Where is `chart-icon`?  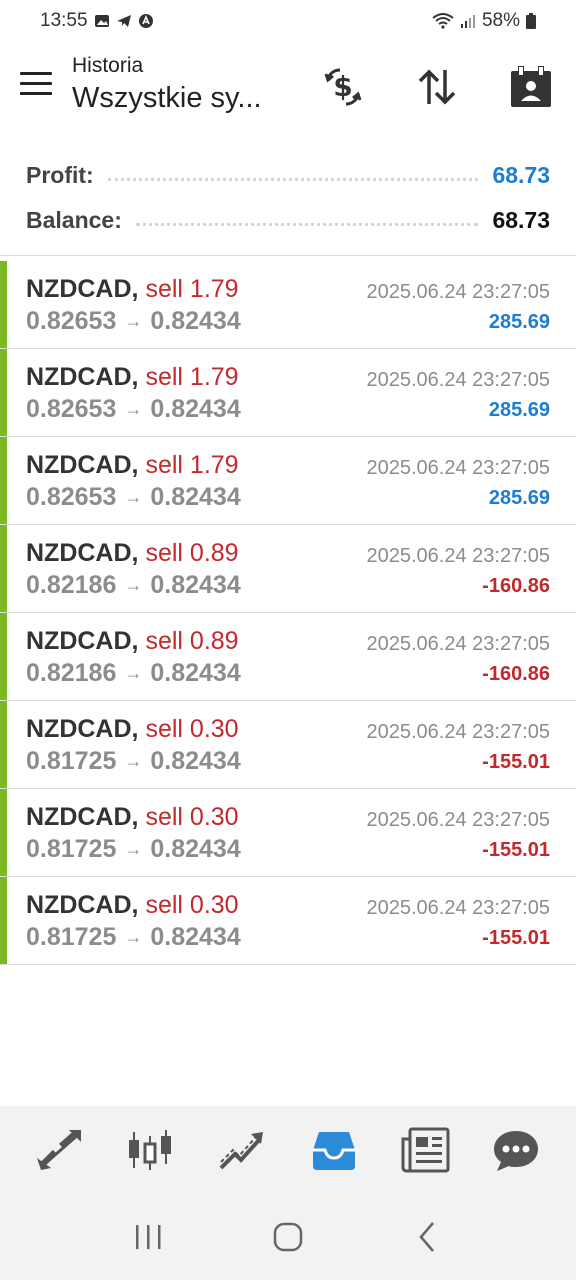
chart-icon is located at coordinates (151, 1150).